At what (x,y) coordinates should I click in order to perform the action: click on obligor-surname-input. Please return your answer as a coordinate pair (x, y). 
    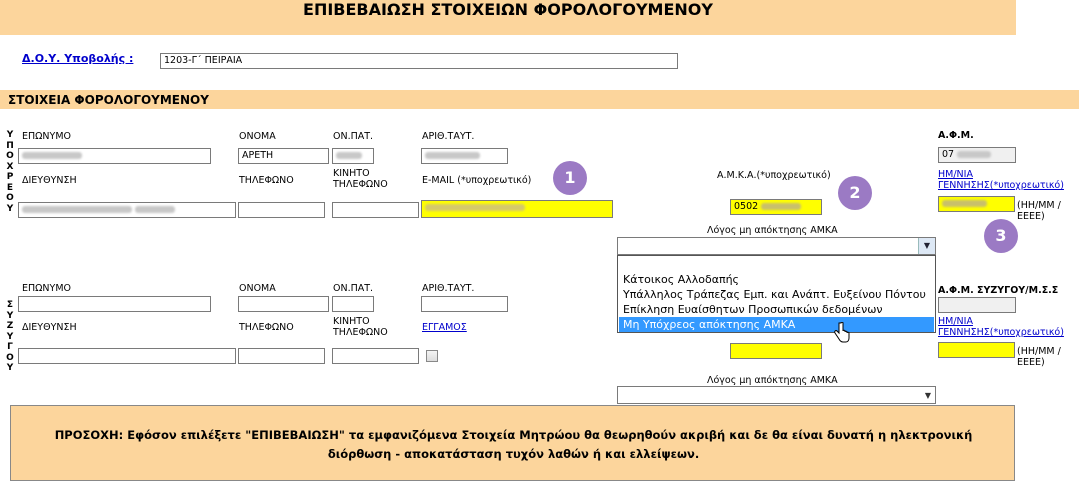
    Looking at the image, I should click on (114, 156).